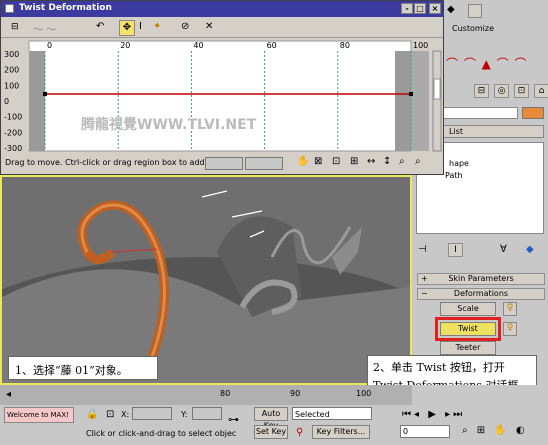  I want to click on timeline-mark: 80, so click(225, 393).